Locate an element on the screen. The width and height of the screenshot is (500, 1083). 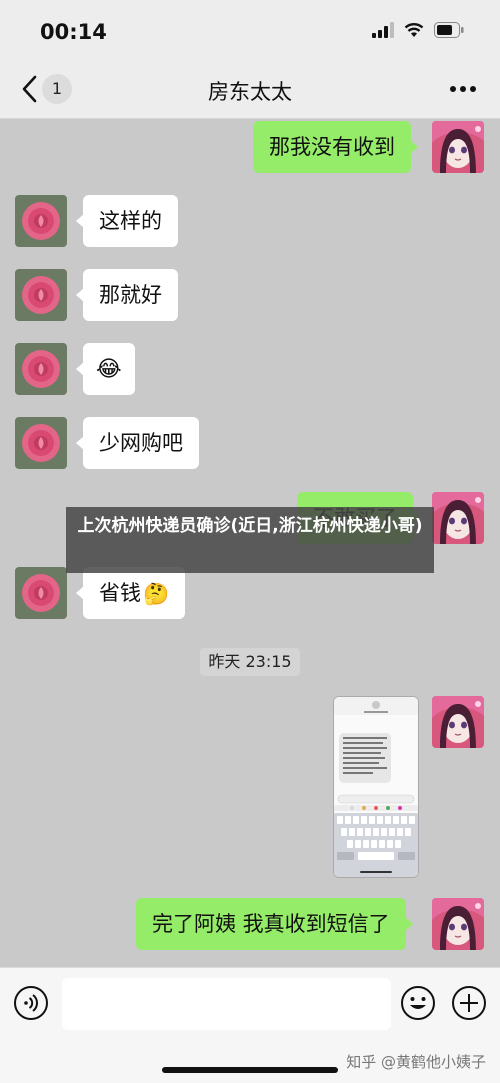
message-bubble-out: 那我没有收到 is located at coordinates (335, 147).